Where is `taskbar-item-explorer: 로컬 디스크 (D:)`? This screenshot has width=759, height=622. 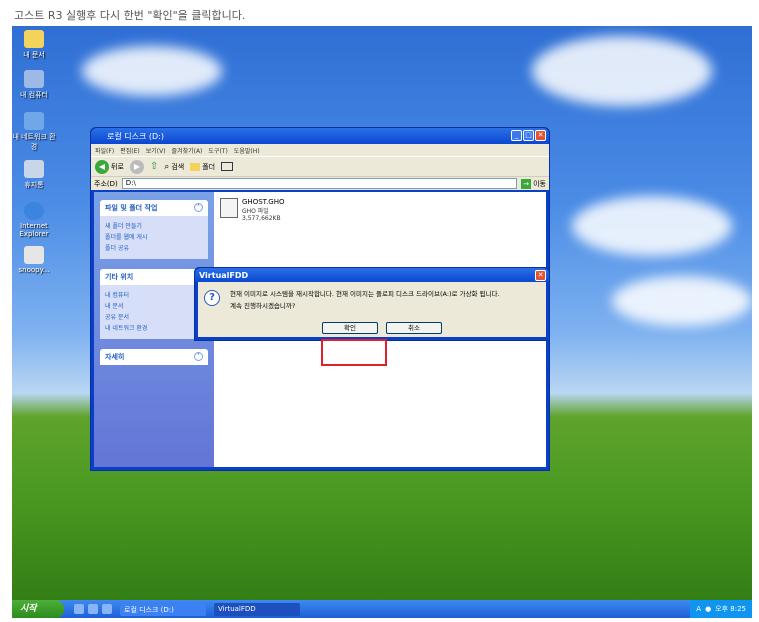
taskbar-item-explorer: 로컬 디스크 (D:) is located at coordinates (163, 609).